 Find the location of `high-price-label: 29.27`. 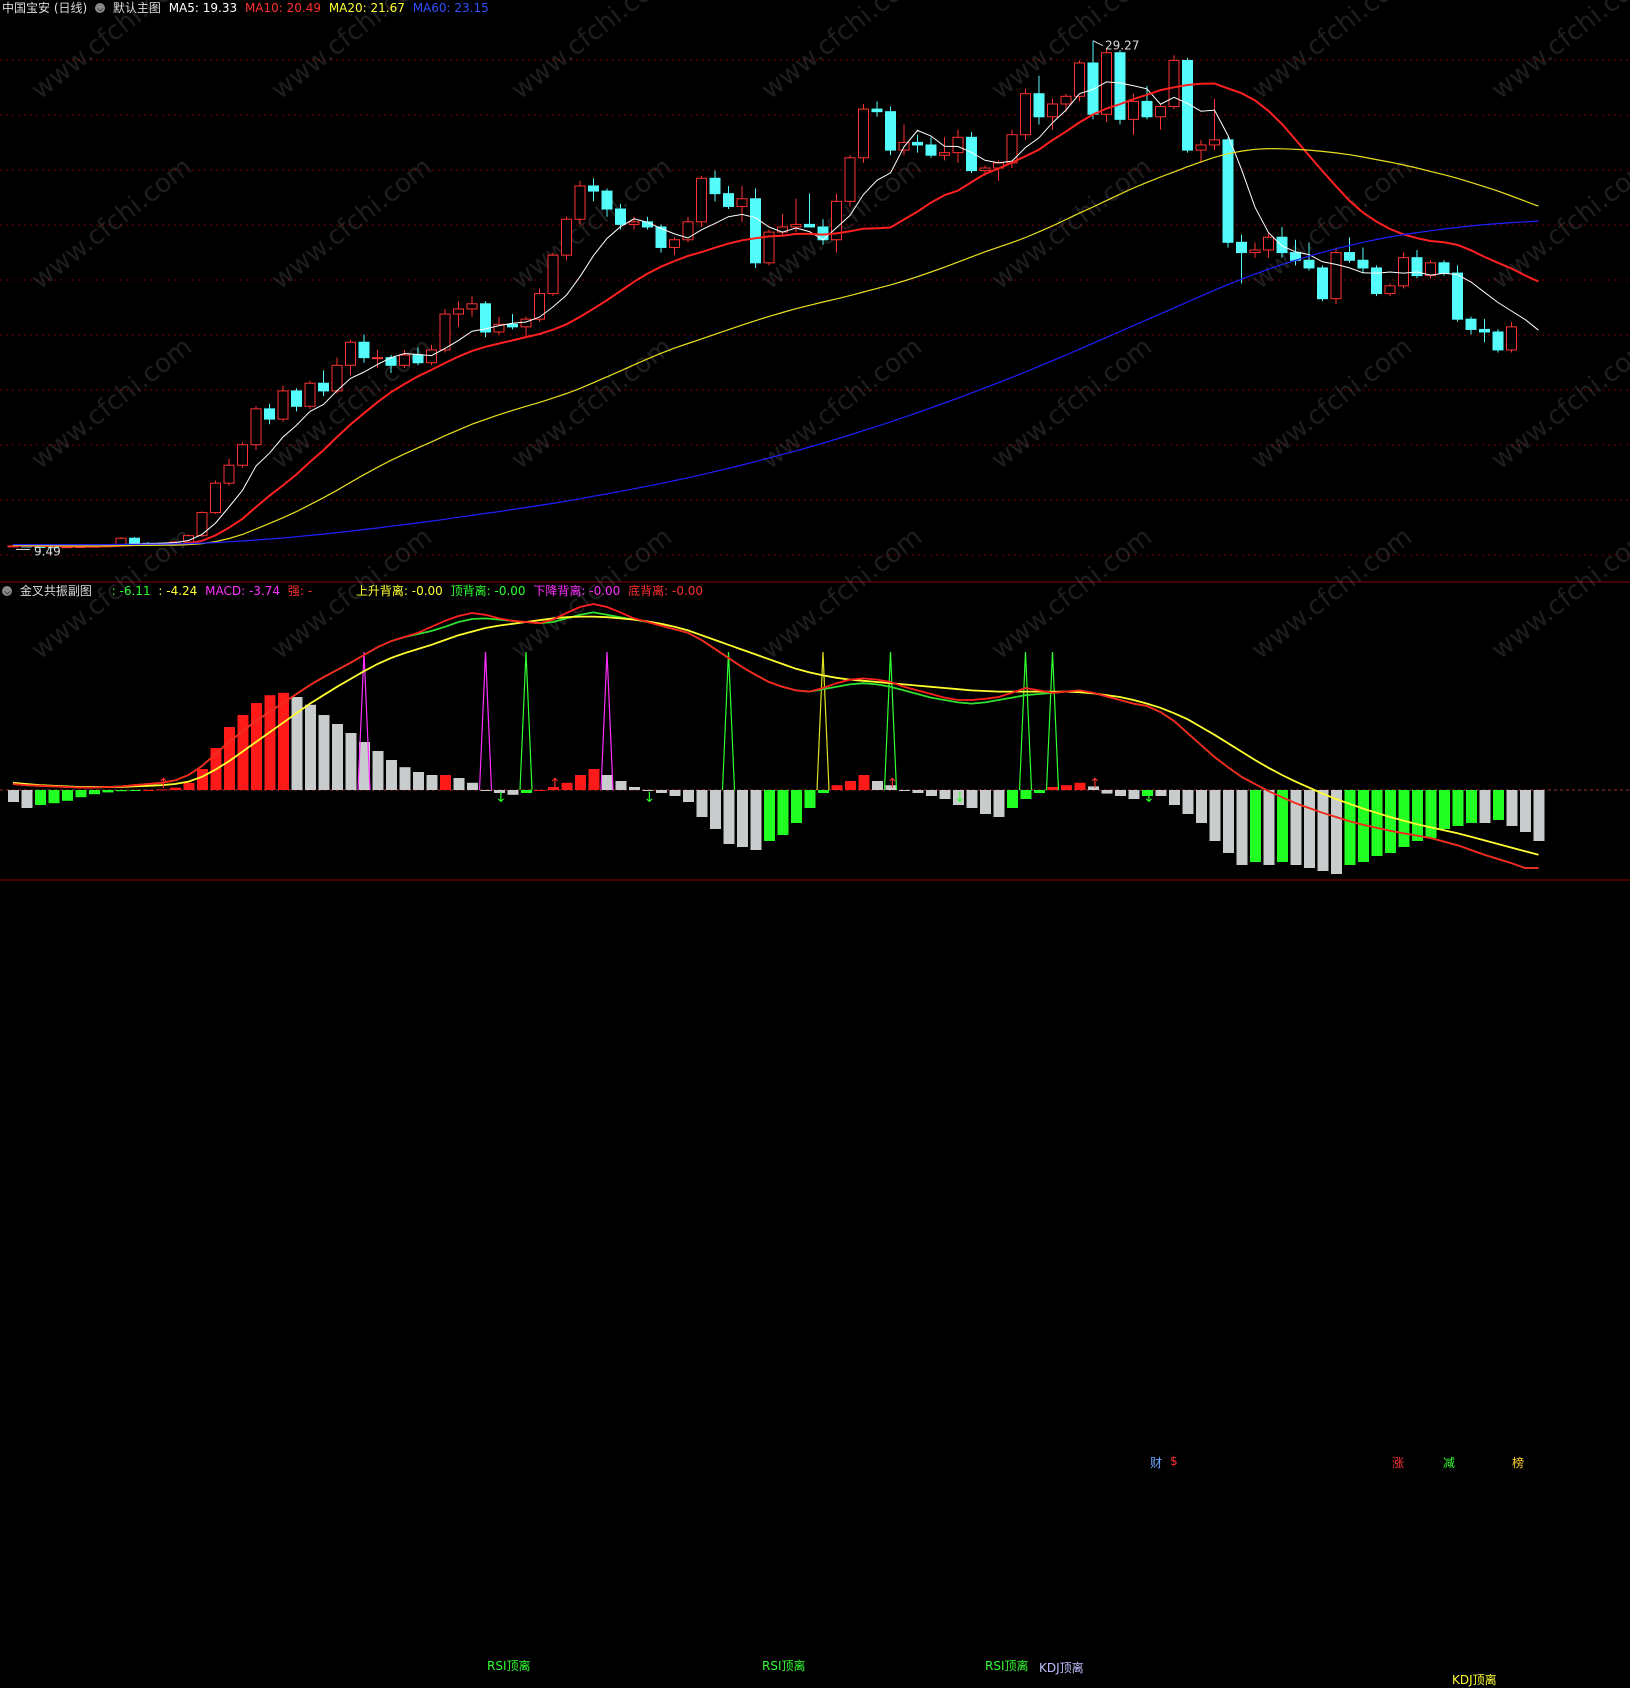

high-price-label: 29.27 is located at coordinates (1122, 46).